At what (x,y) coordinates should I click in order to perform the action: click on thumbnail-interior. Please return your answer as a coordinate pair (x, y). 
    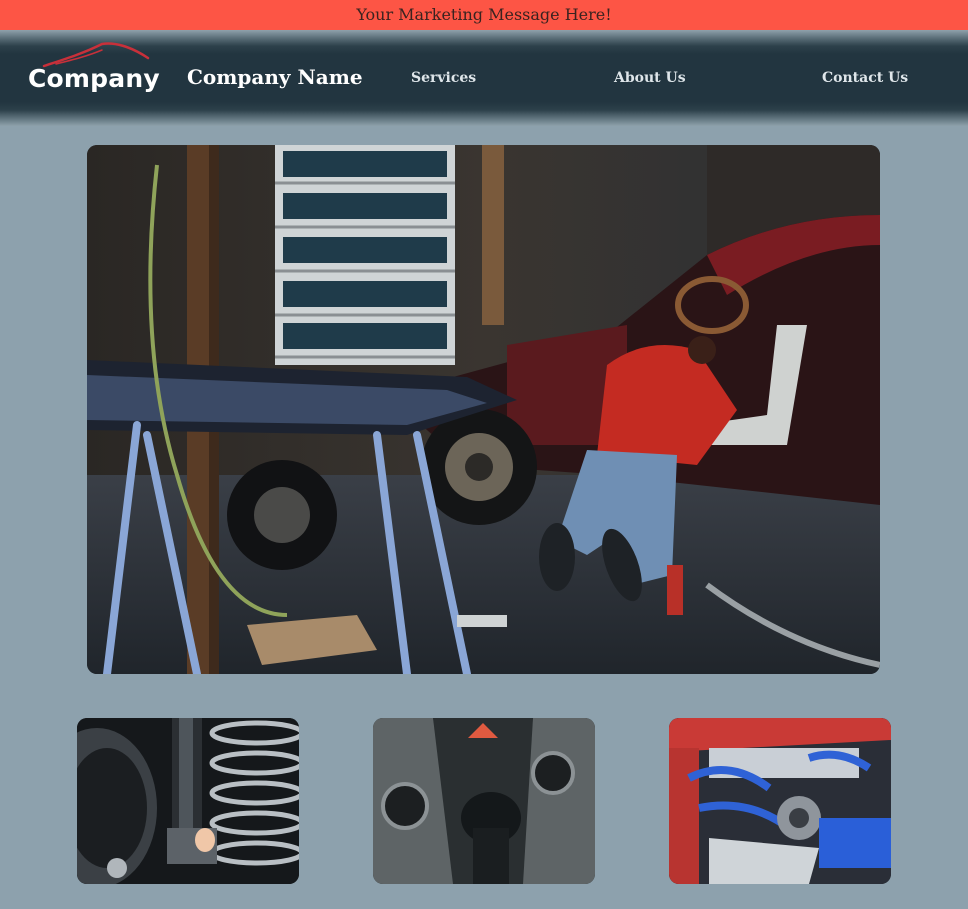
    Looking at the image, I should click on (484, 801).